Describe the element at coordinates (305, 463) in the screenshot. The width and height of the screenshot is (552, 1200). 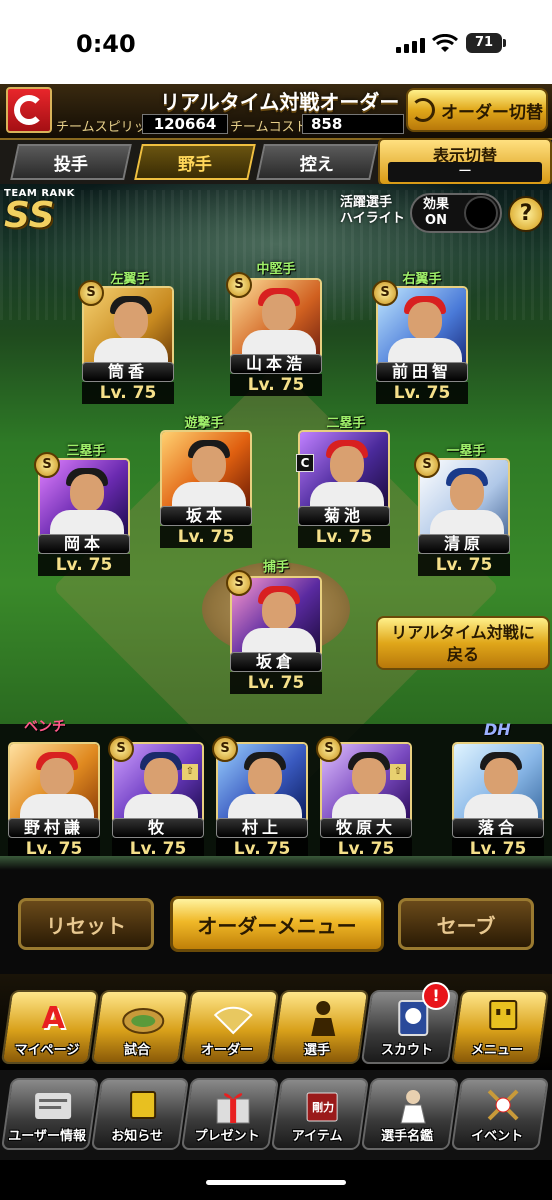
I see `c-badge: C` at that location.